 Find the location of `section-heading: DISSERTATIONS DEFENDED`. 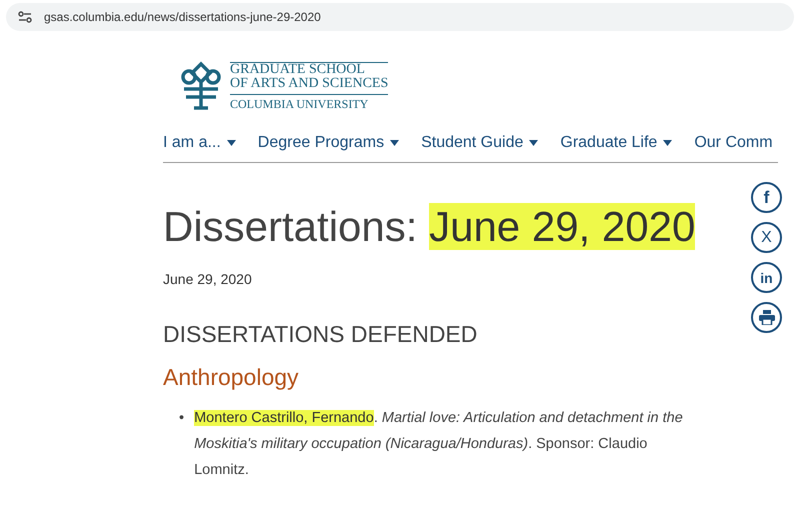

section-heading: DISSERTATIONS DEFENDED is located at coordinates (320, 334).